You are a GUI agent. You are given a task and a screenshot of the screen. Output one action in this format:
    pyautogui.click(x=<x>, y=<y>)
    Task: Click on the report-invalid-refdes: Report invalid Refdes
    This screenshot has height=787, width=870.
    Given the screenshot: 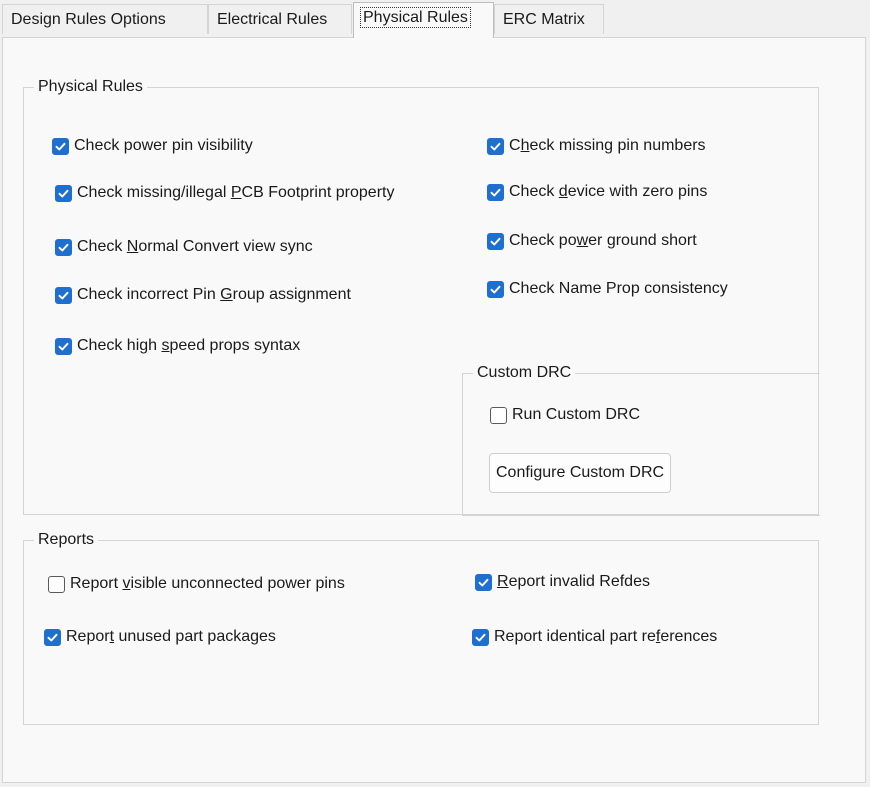 What is the action you would take?
    pyautogui.click(x=562, y=582)
    